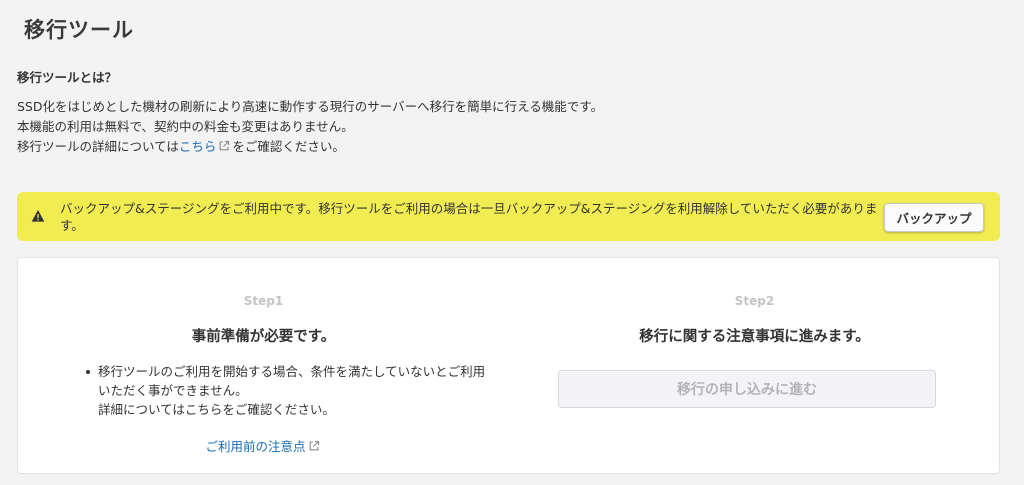 This screenshot has width=1024, height=485. What do you see at coordinates (747, 389) in the screenshot?
I see `proceed-to-migration-button: 移行の申し込みに進む` at bounding box center [747, 389].